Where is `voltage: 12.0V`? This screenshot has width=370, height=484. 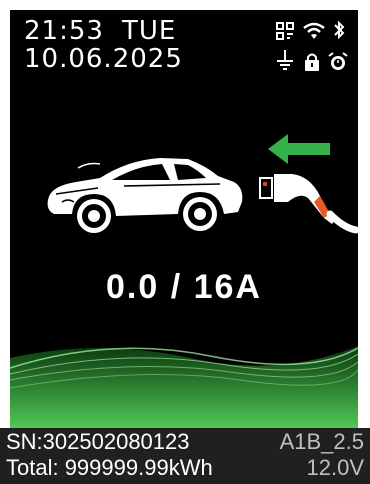
voltage: 12.0V is located at coordinates (335, 467).